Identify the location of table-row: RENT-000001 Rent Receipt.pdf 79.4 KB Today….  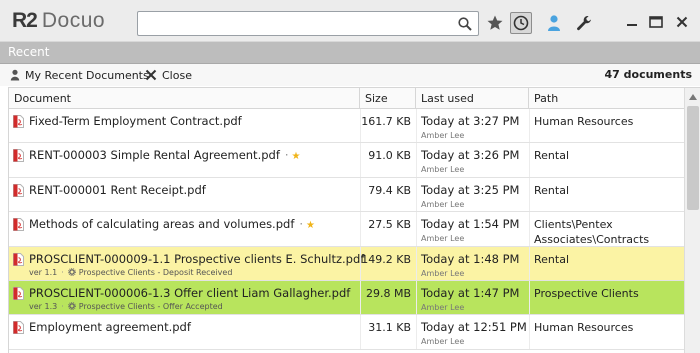
(346, 195).